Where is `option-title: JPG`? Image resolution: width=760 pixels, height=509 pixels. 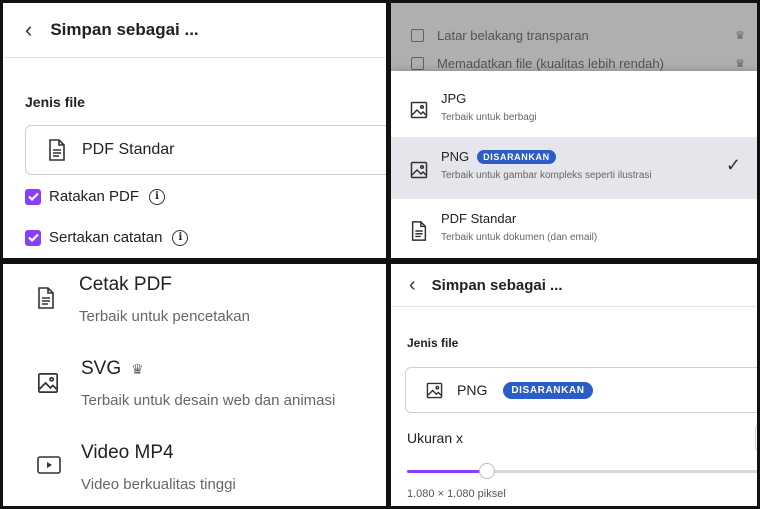
option-title: JPG is located at coordinates (454, 98).